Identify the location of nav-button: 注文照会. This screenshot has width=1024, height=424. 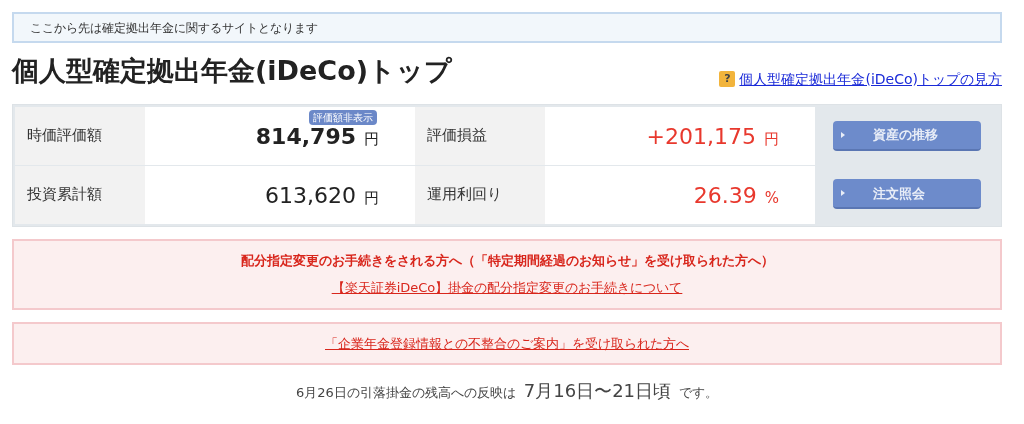
(907, 194).